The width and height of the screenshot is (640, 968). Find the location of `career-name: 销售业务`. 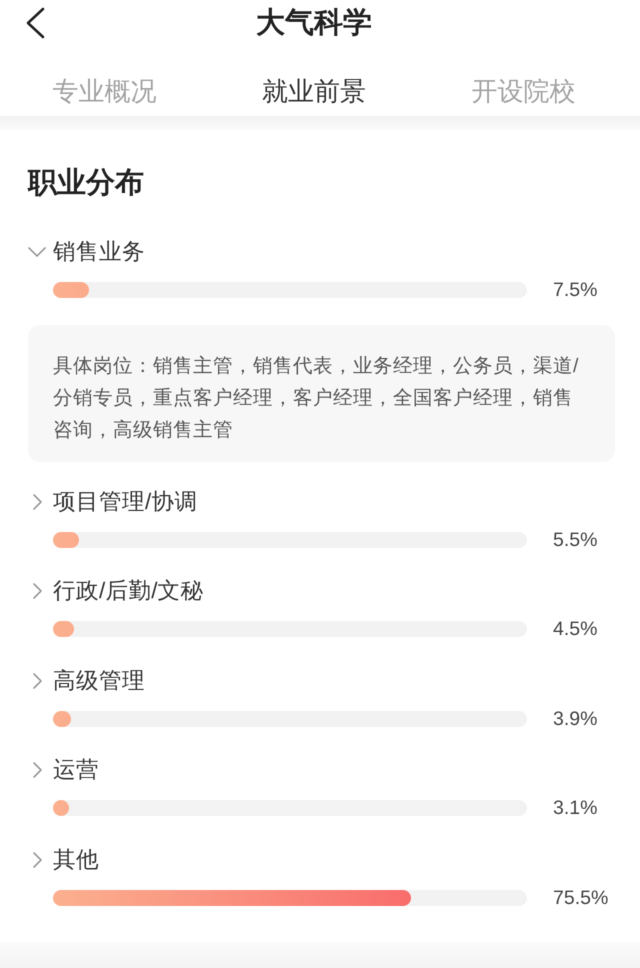

career-name: 销售业务 is located at coordinates (99, 252).